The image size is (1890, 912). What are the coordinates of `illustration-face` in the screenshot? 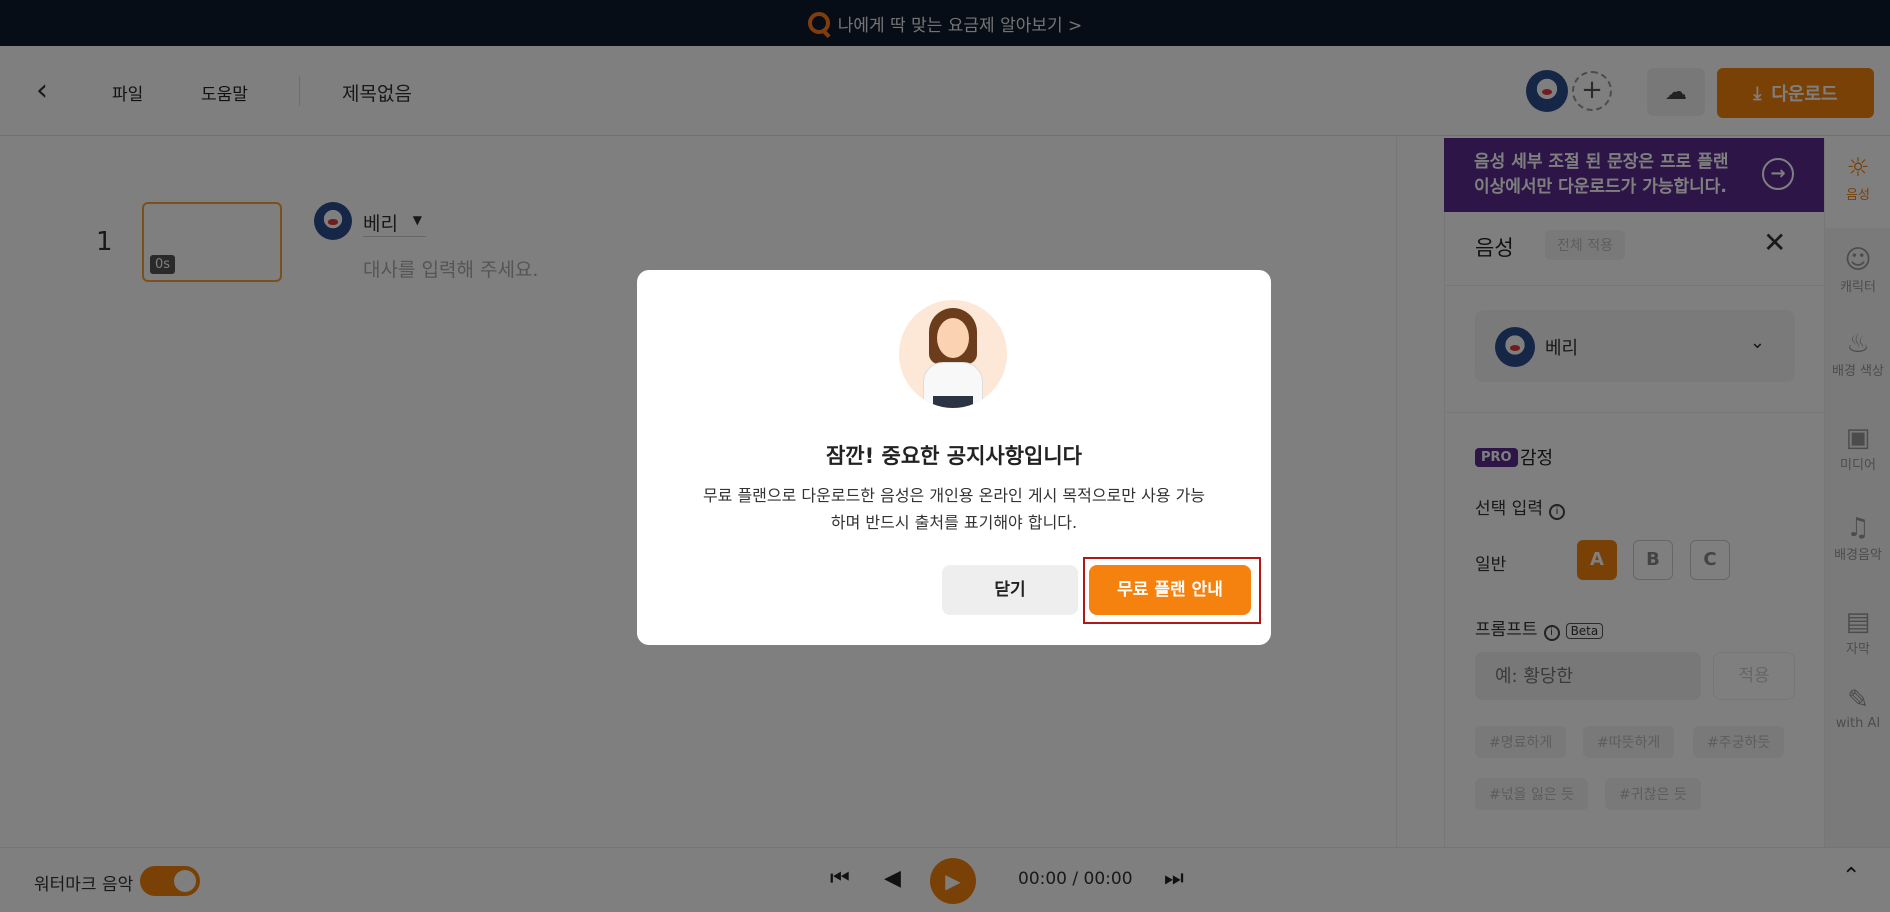 It's located at (953, 338).